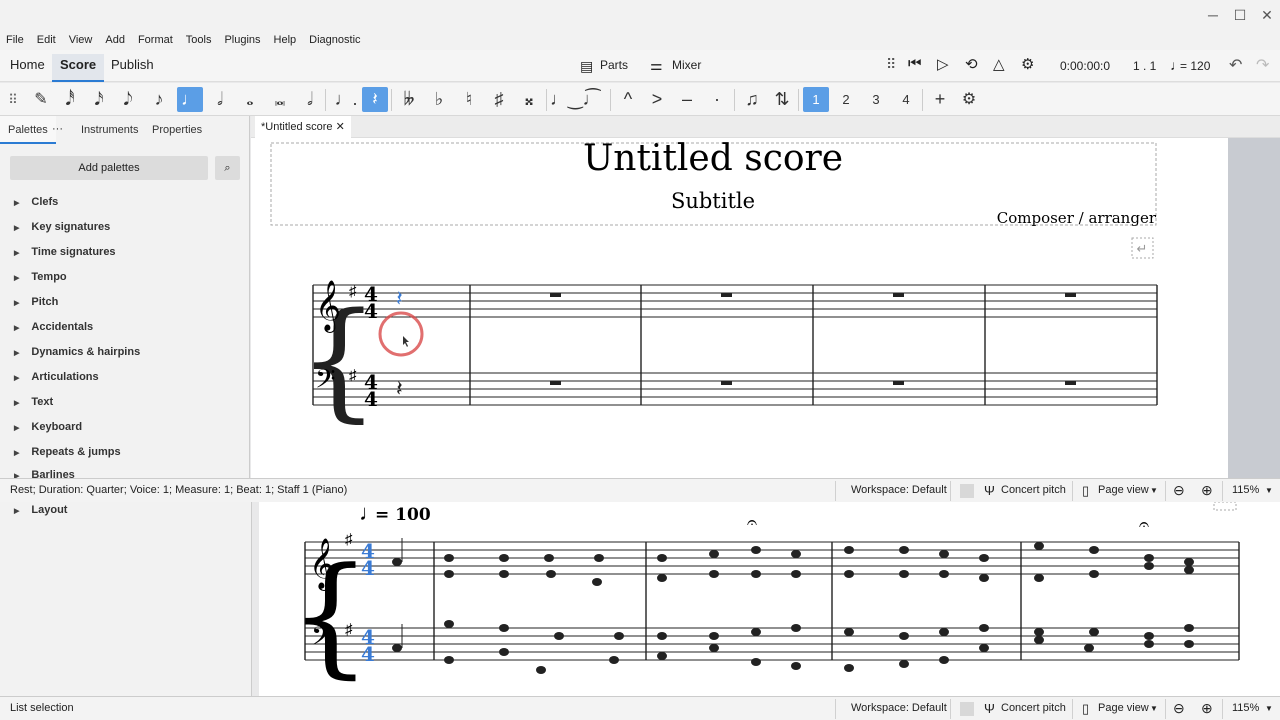  I want to click on tab-publish: Publish, so click(132, 68).